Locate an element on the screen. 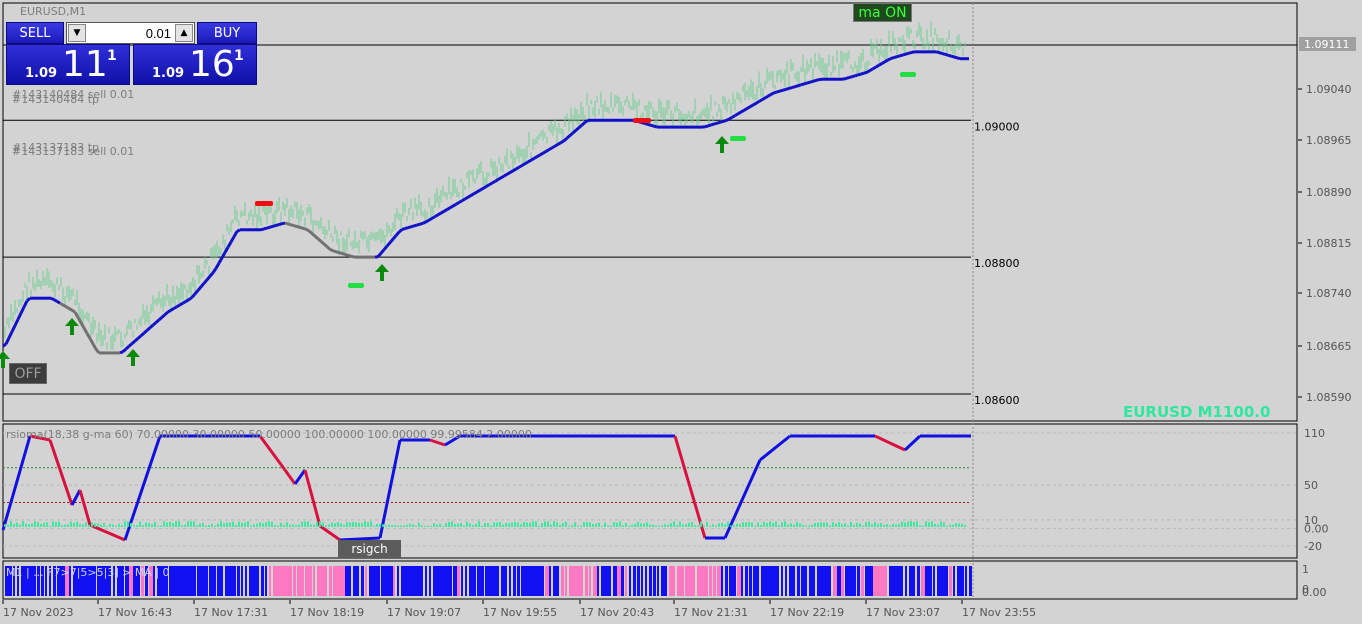 The height and width of the screenshot is (624, 1362). buy-arrow-icon is located at coordinates (382, 272).